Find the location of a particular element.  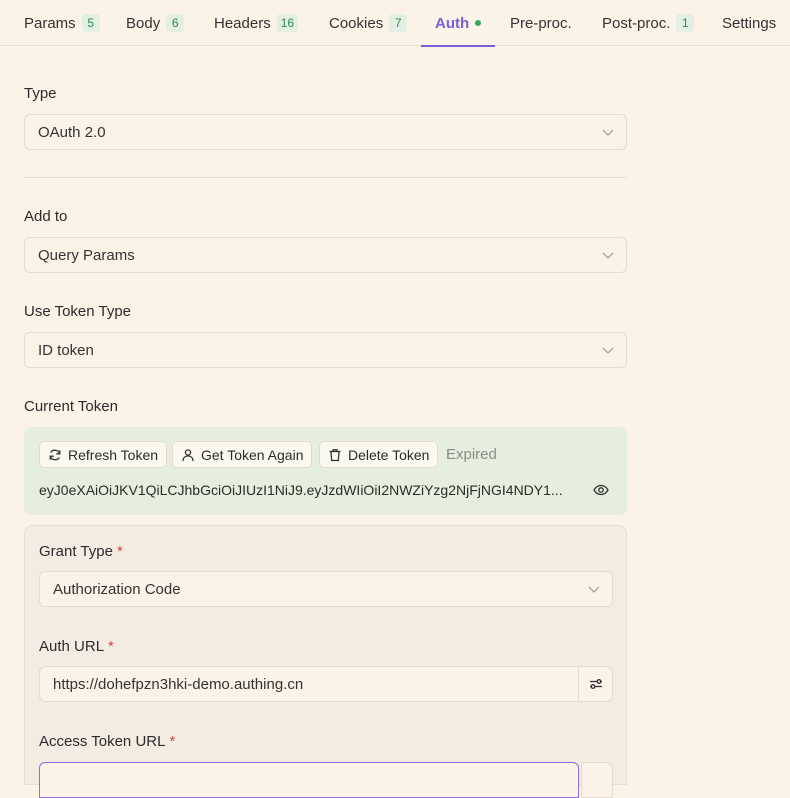

auth-type-select: OAuth 2.0 is located at coordinates (325, 132).